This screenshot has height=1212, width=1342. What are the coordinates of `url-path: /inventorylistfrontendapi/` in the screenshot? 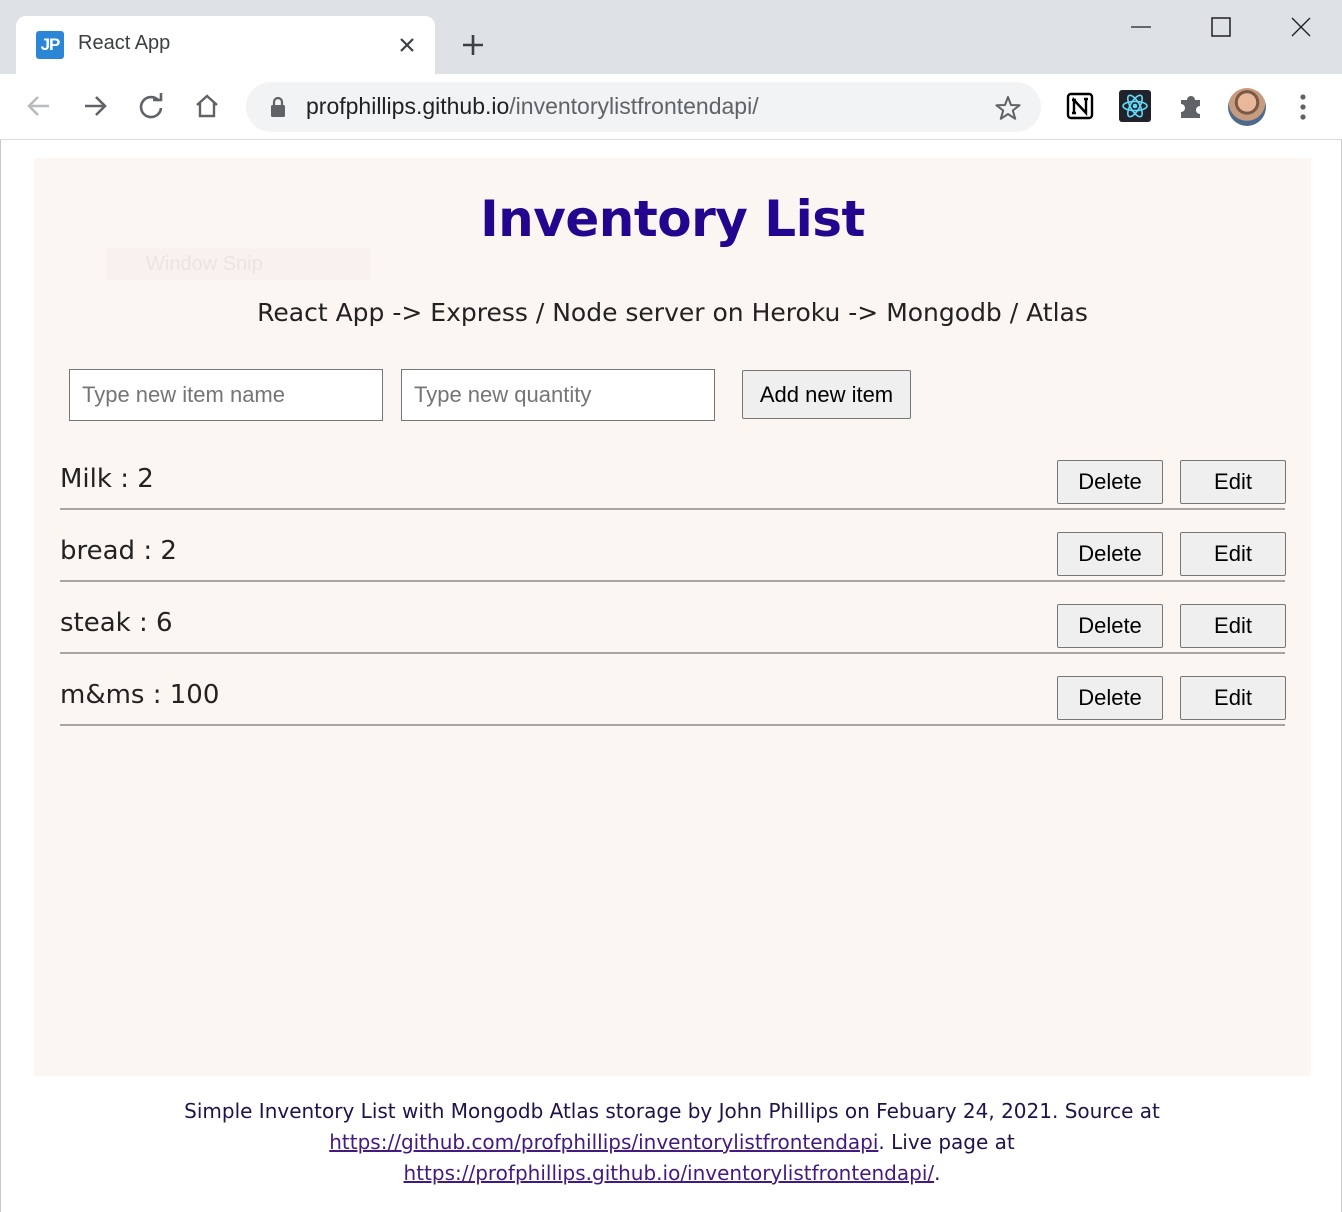 It's located at (634, 106).